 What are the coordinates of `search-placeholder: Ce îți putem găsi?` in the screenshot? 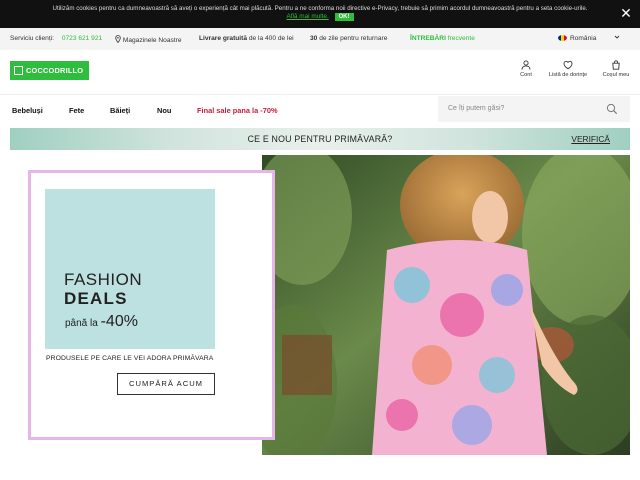 It's located at (476, 108).